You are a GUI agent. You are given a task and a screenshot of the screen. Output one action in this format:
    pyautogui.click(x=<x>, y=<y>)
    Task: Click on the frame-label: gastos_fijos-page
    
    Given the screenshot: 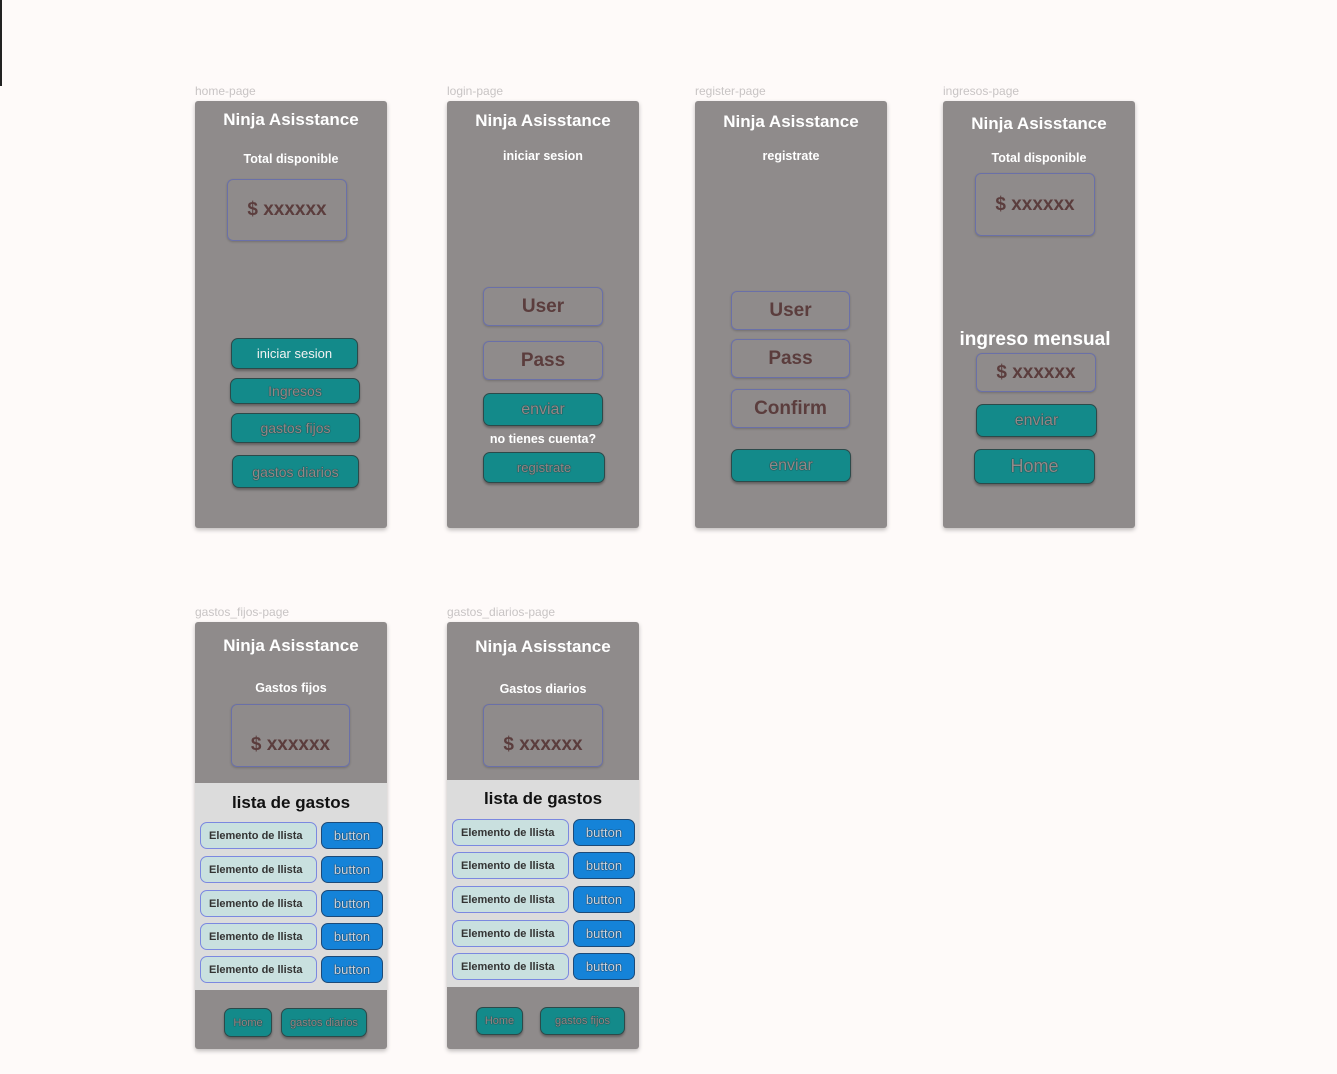 What is the action you would take?
    pyautogui.click(x=242, y=612)
    